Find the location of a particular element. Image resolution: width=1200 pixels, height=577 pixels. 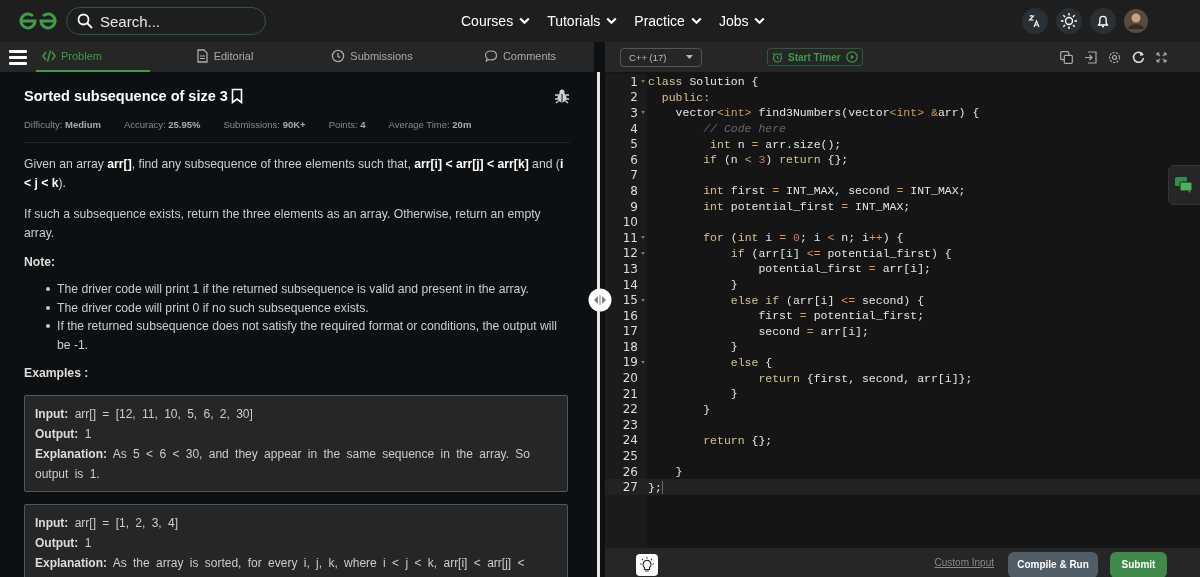

example-text: Input: arr[] = [12, 11, 10, 5, 6, 2, 30] is located at coordinates (144, 414).